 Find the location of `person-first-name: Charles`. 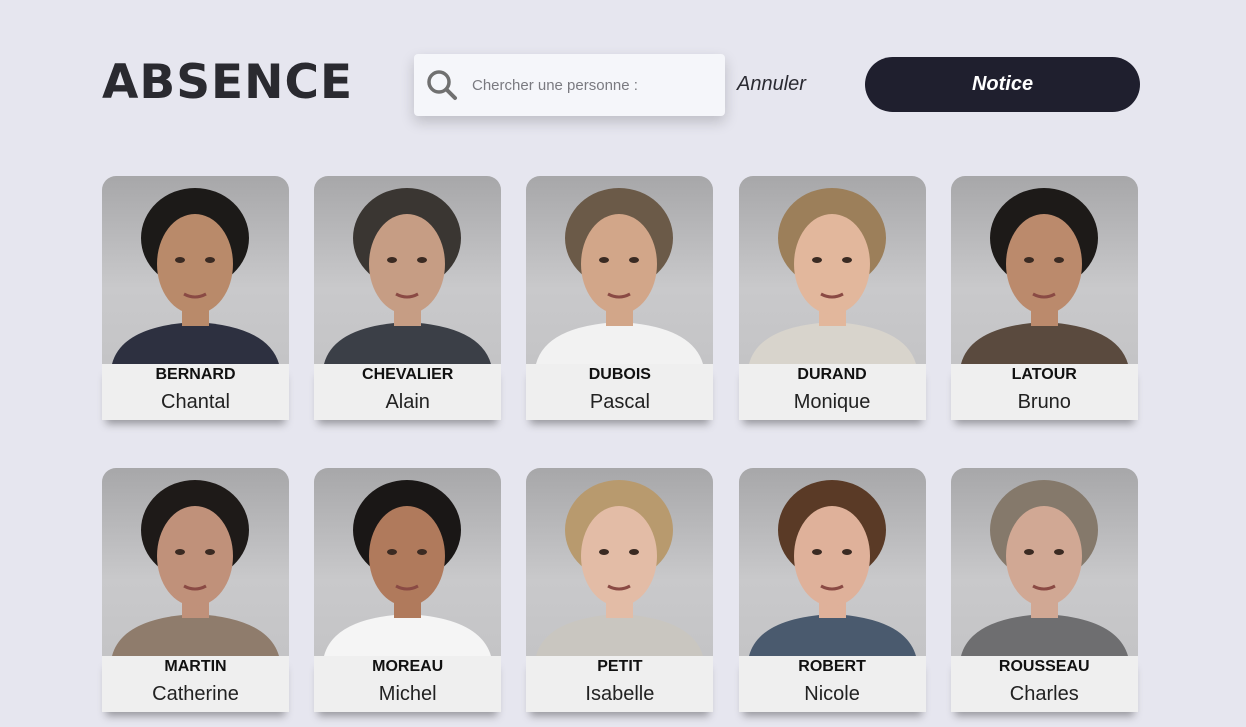

person-first-name: Charles is located at coordinates (1044, 694).